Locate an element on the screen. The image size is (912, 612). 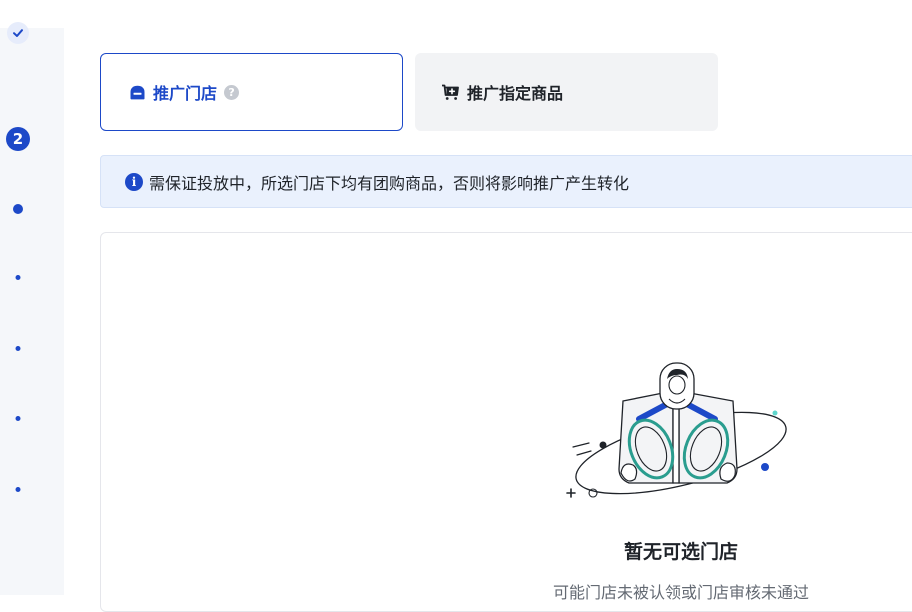
step-current: 2 is located at coordinates (18, 139).